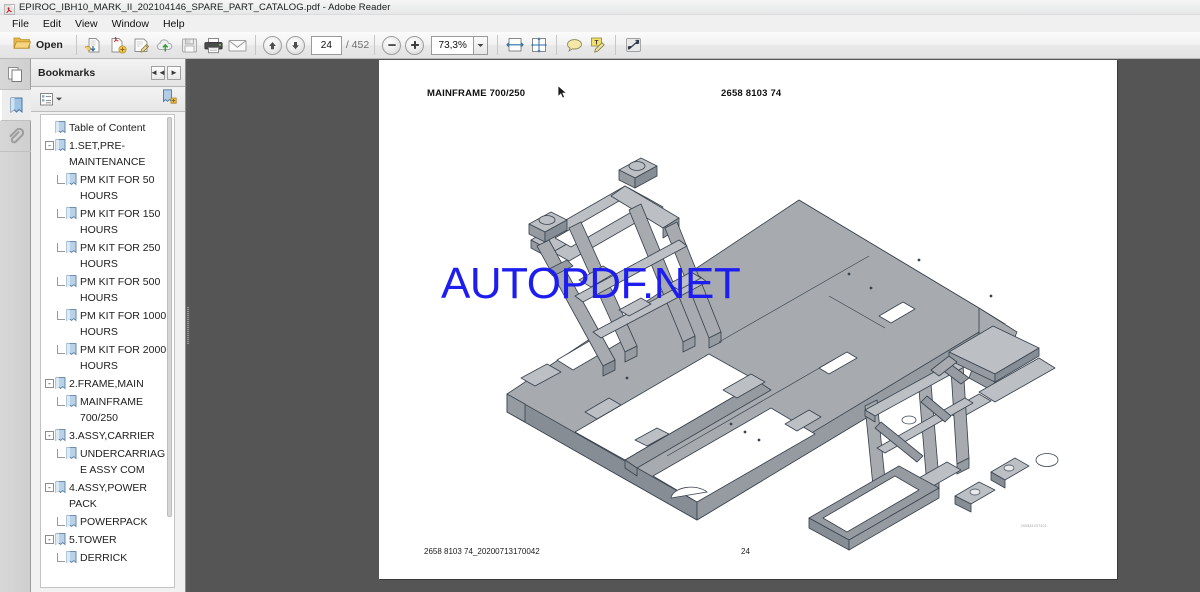 This screenshot has width=1200, height=592. I want to click on bookmark-item: - 2.FRAME,MAIN, so click(107, 384).